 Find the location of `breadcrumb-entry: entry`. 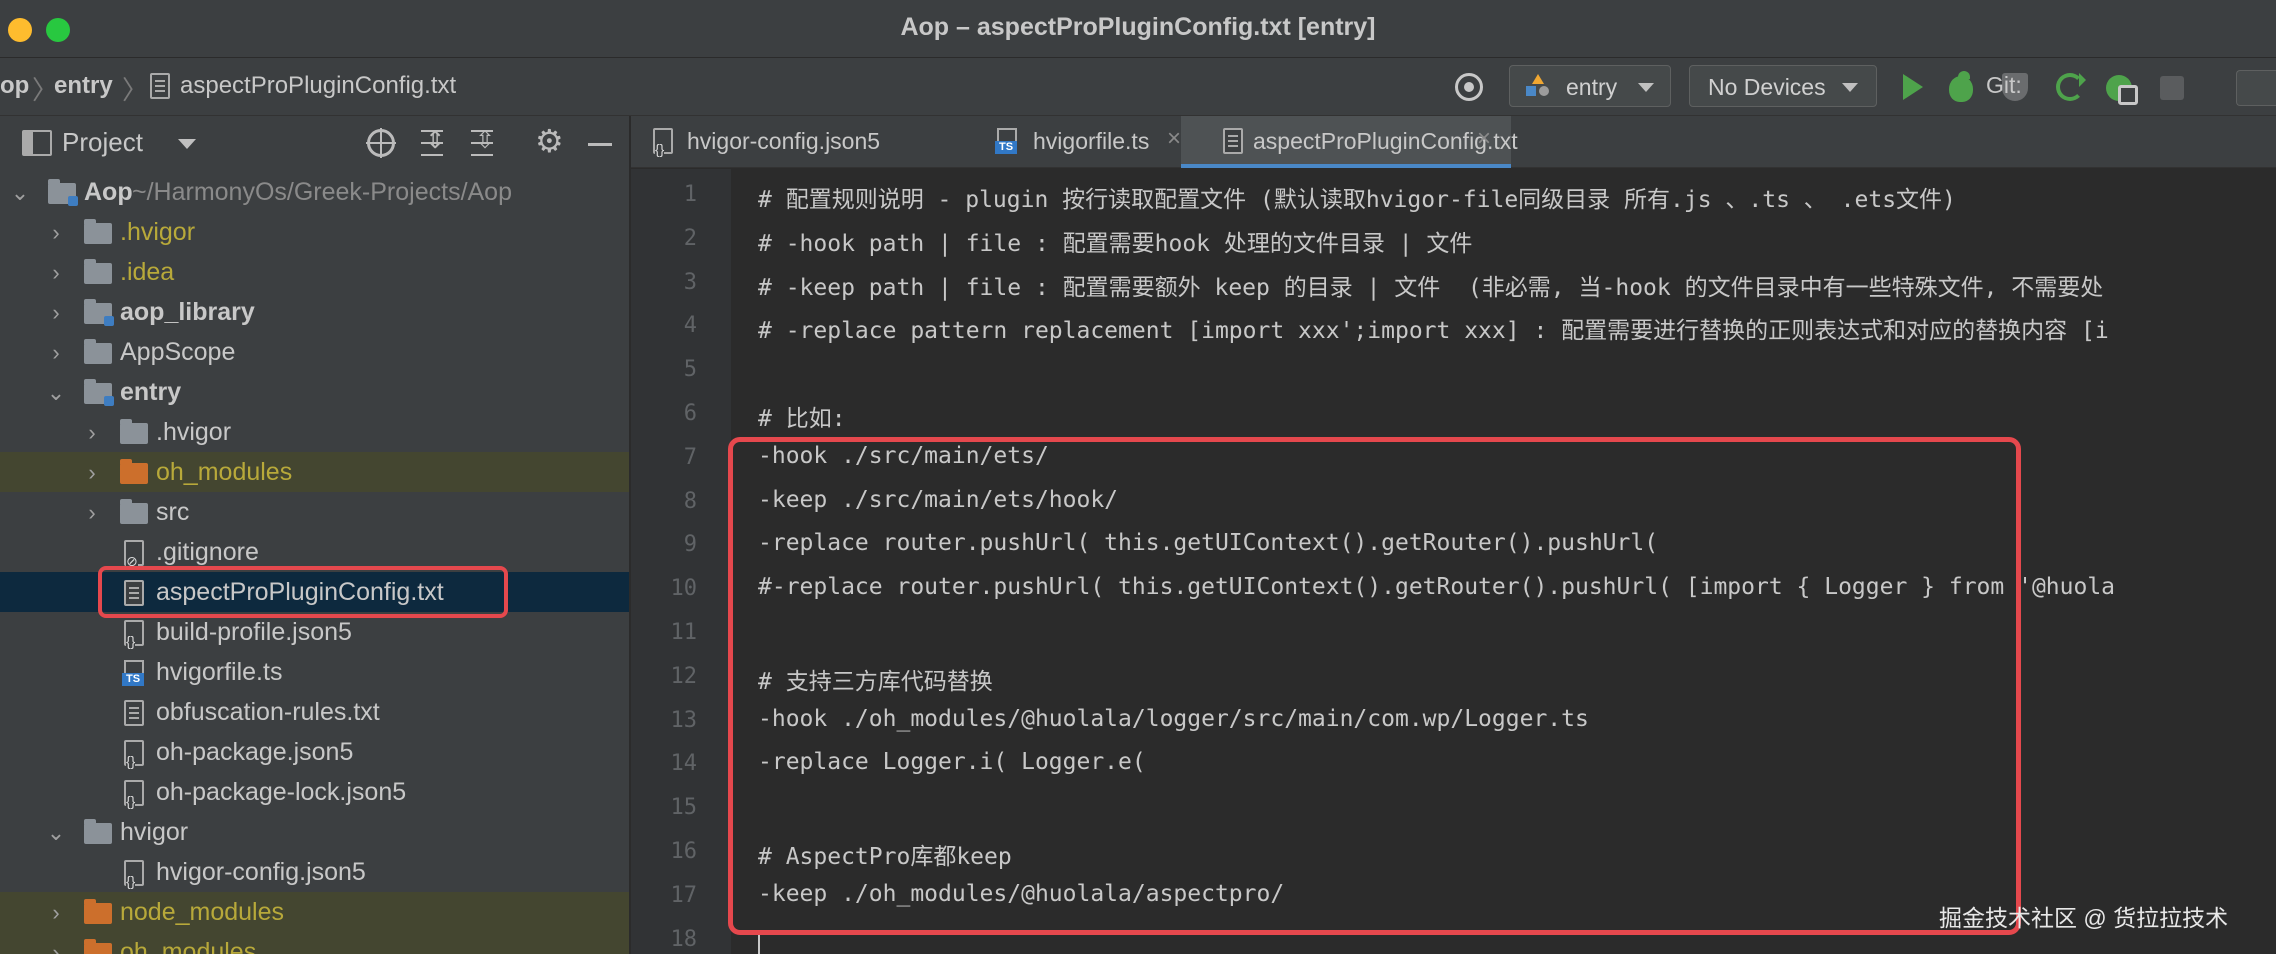

breadcrumb-entry: entry is located at coordinates (83, 86).